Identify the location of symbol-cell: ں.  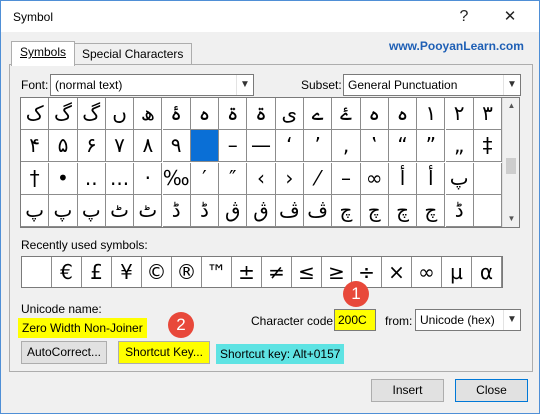
(120, 114).